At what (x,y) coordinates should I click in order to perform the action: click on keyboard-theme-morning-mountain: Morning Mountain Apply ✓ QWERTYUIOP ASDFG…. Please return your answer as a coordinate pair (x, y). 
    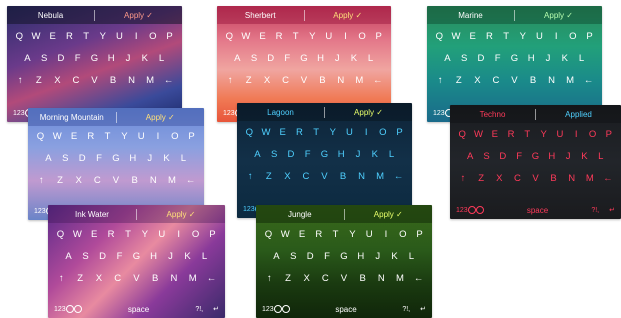
    Looking at the image, I should click on (116, 164).